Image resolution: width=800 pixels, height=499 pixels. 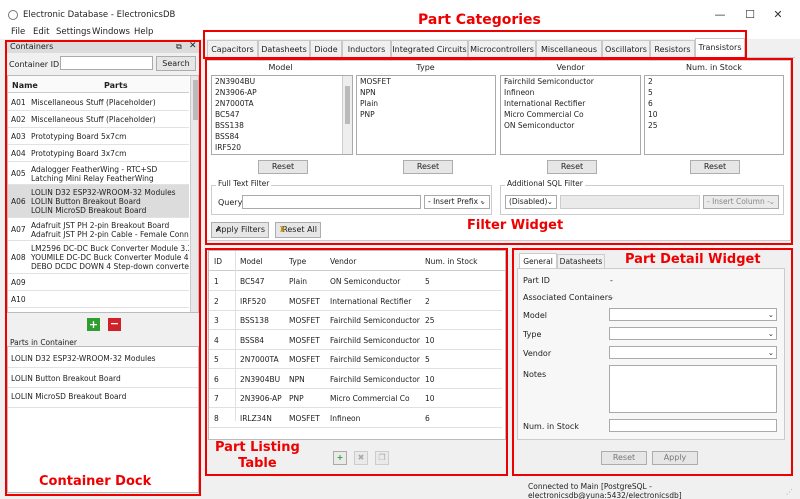 What do you see at coordinates (41, 32) in the screenshot?
I see `menu-edit: Edit` at bounding box center [41, 32].